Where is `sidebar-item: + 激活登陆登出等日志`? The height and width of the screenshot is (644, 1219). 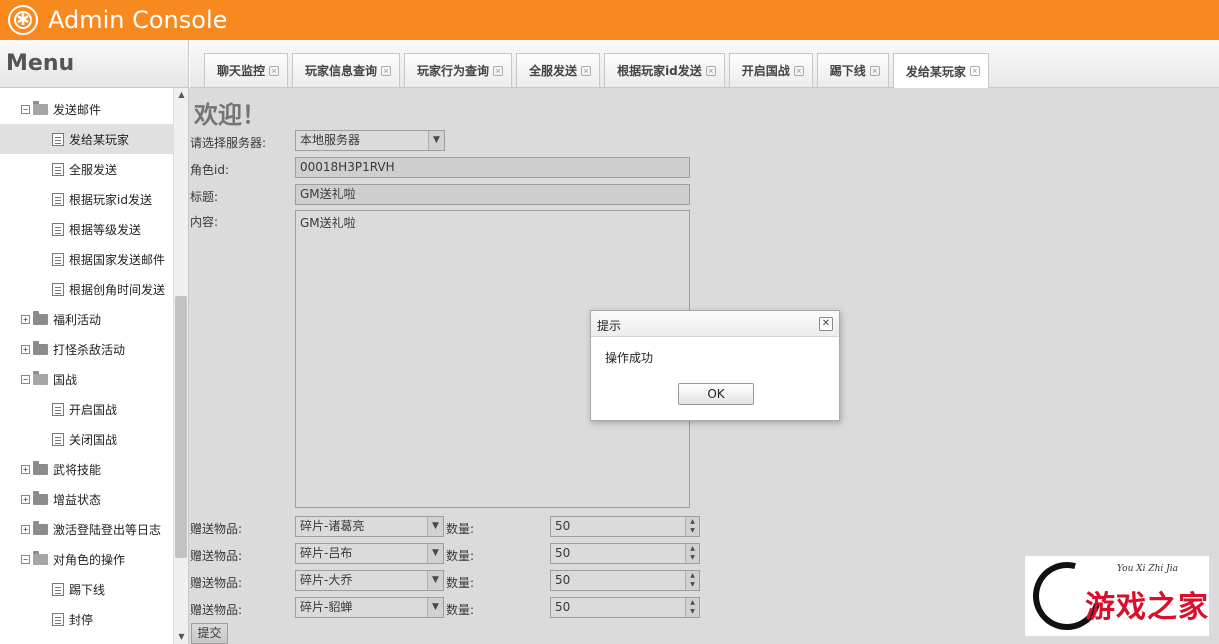
sidebar-item: + 激活登陆登出等日志 is located at coordinates (86, 529).